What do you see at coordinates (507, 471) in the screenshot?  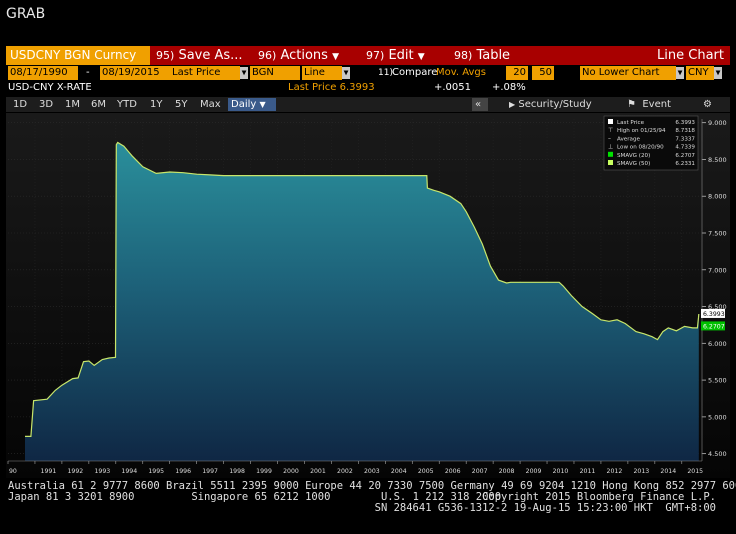 I see `x-tick-label: 2008` at bounding box center [507, 471].